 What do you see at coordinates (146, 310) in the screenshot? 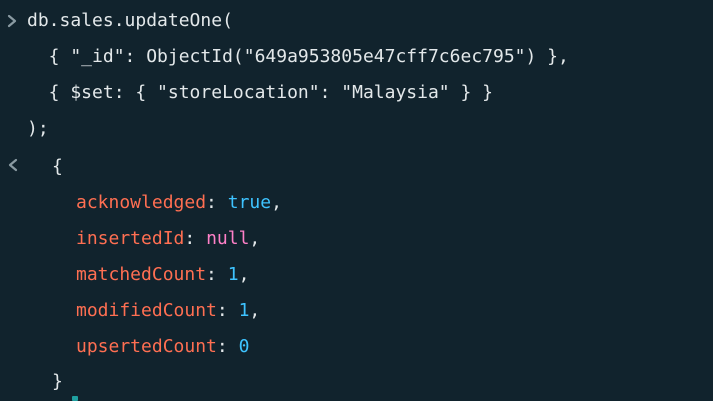
I see `field-key: modifiedCount` at bounding box center [146, 310].